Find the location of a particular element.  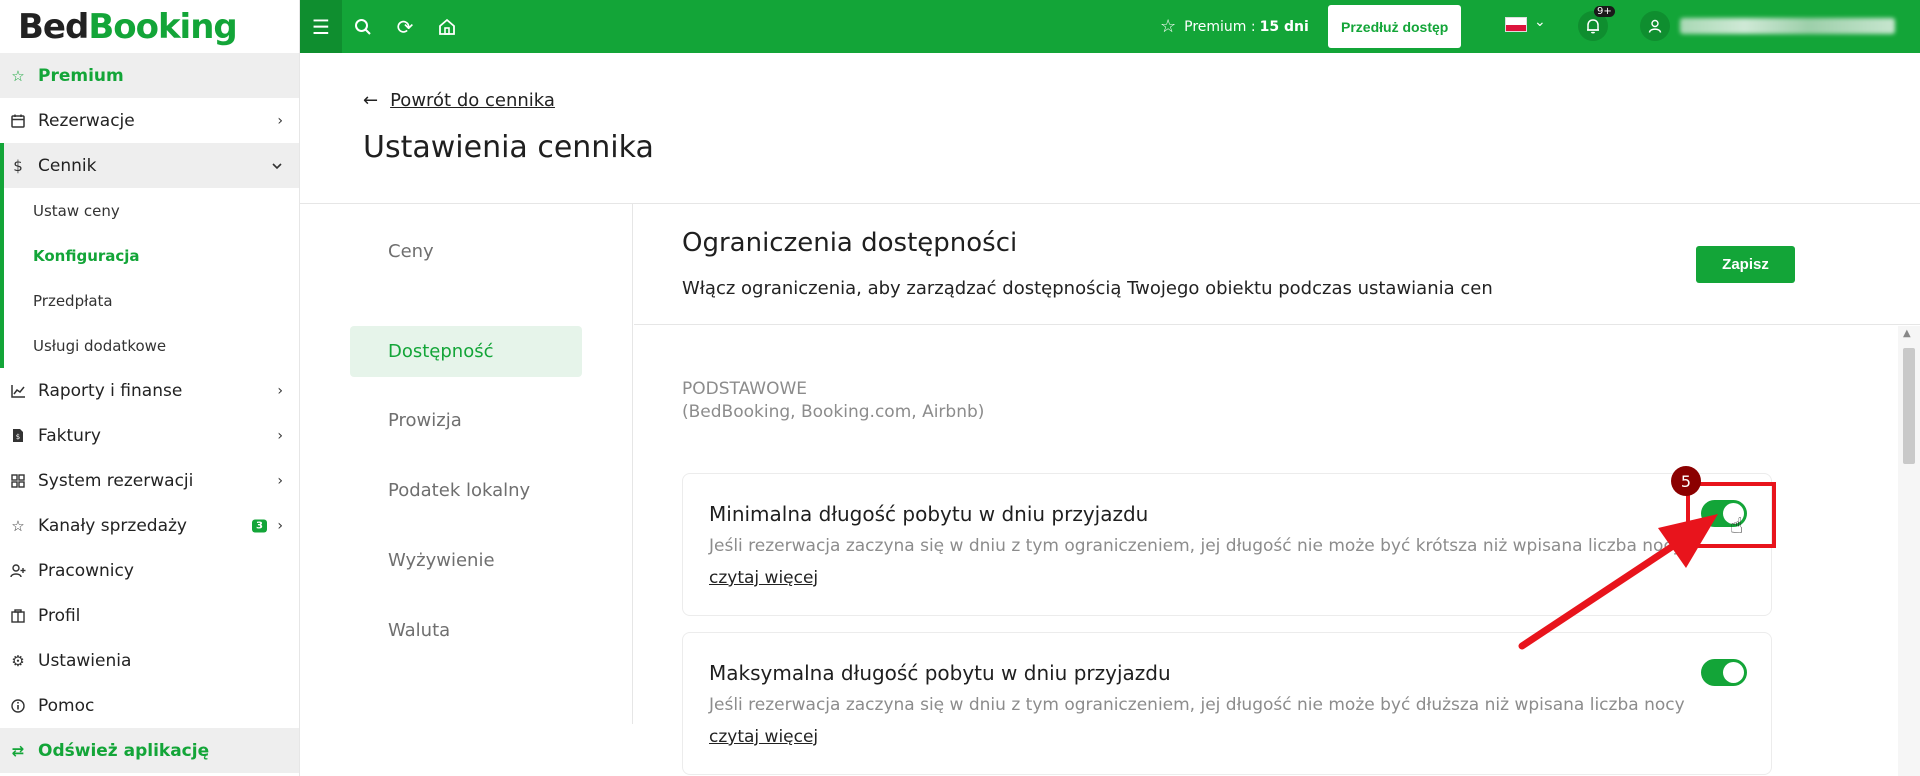

group-label-title: PODSTAWOWE is located at coordinates (745, 389).